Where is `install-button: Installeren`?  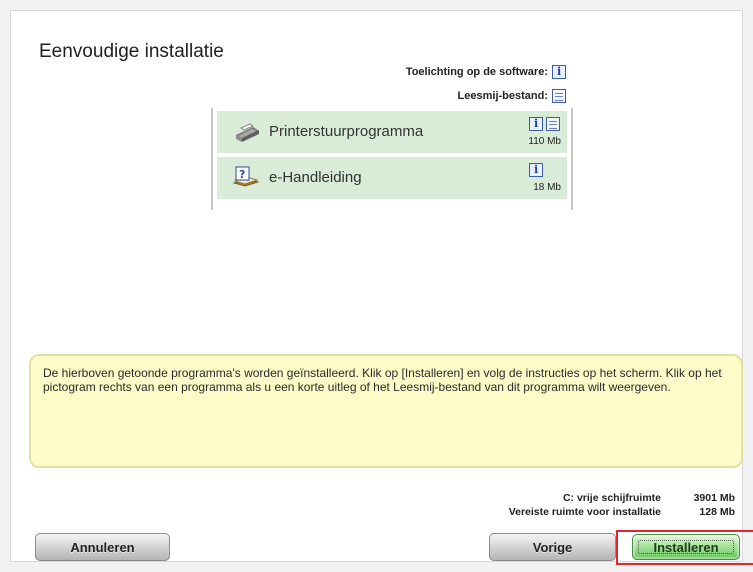 install-button: Installeren is located at coordinates (686, 547).